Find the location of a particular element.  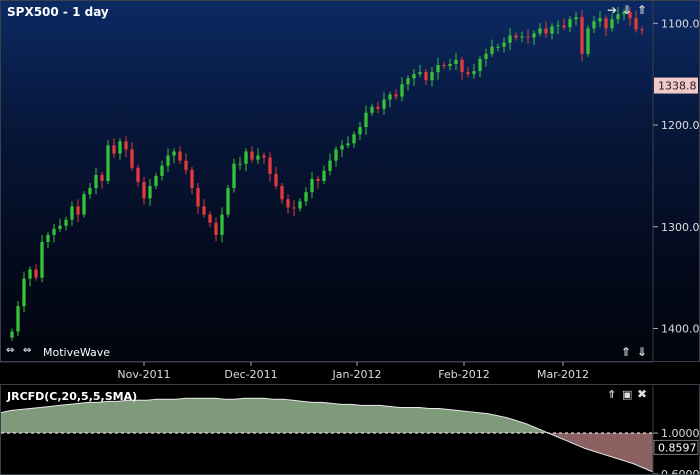

arrow-up-icon: ⇑ is located at coordinates (642, 10).